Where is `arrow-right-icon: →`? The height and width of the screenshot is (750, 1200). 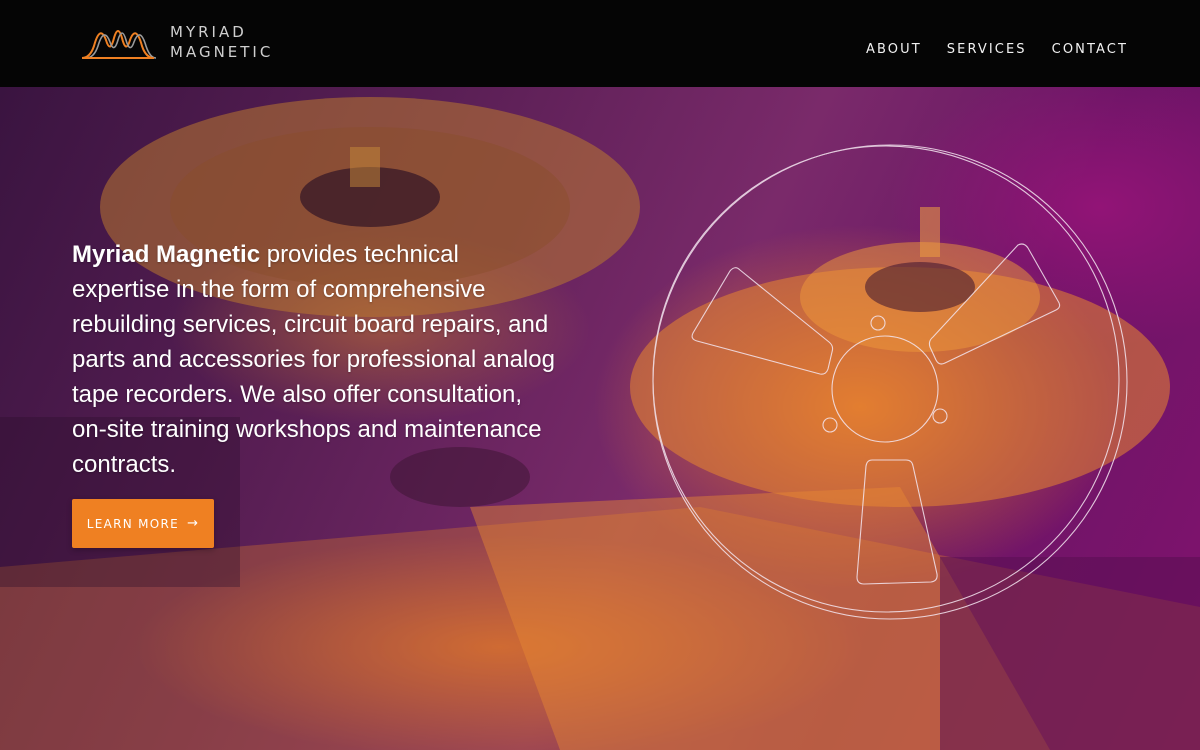
arrow-right-icon: → is located at coordinates (193, 523).